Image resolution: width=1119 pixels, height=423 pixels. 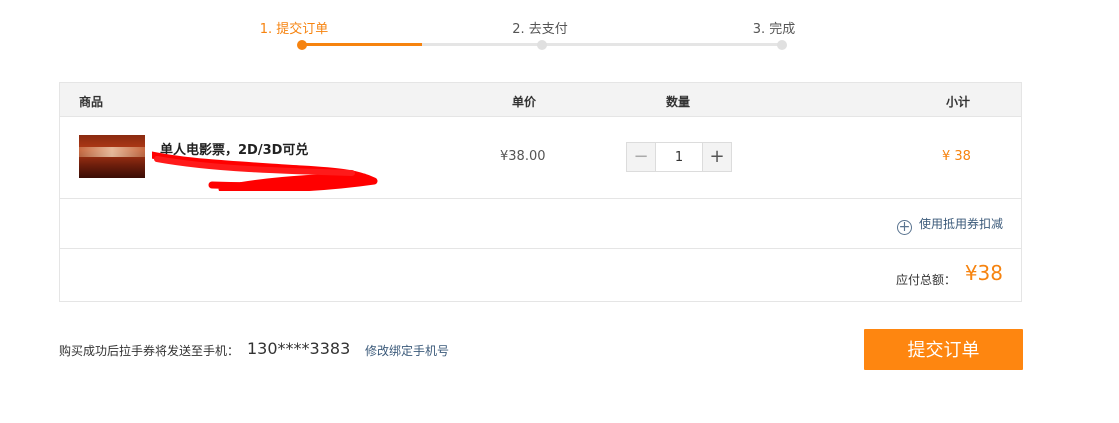 I want to click on total-amount: ¥38, so click(x=983, y=273).